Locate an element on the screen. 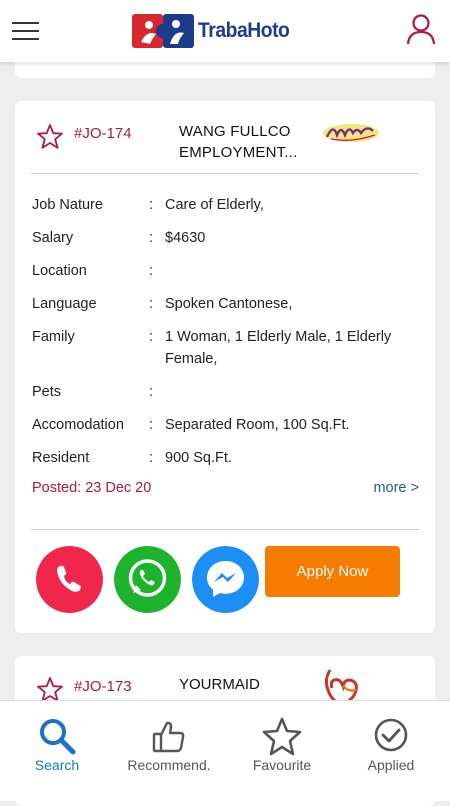  detail-value: Spoken Cantonese, is located at coordinates (229, 304).